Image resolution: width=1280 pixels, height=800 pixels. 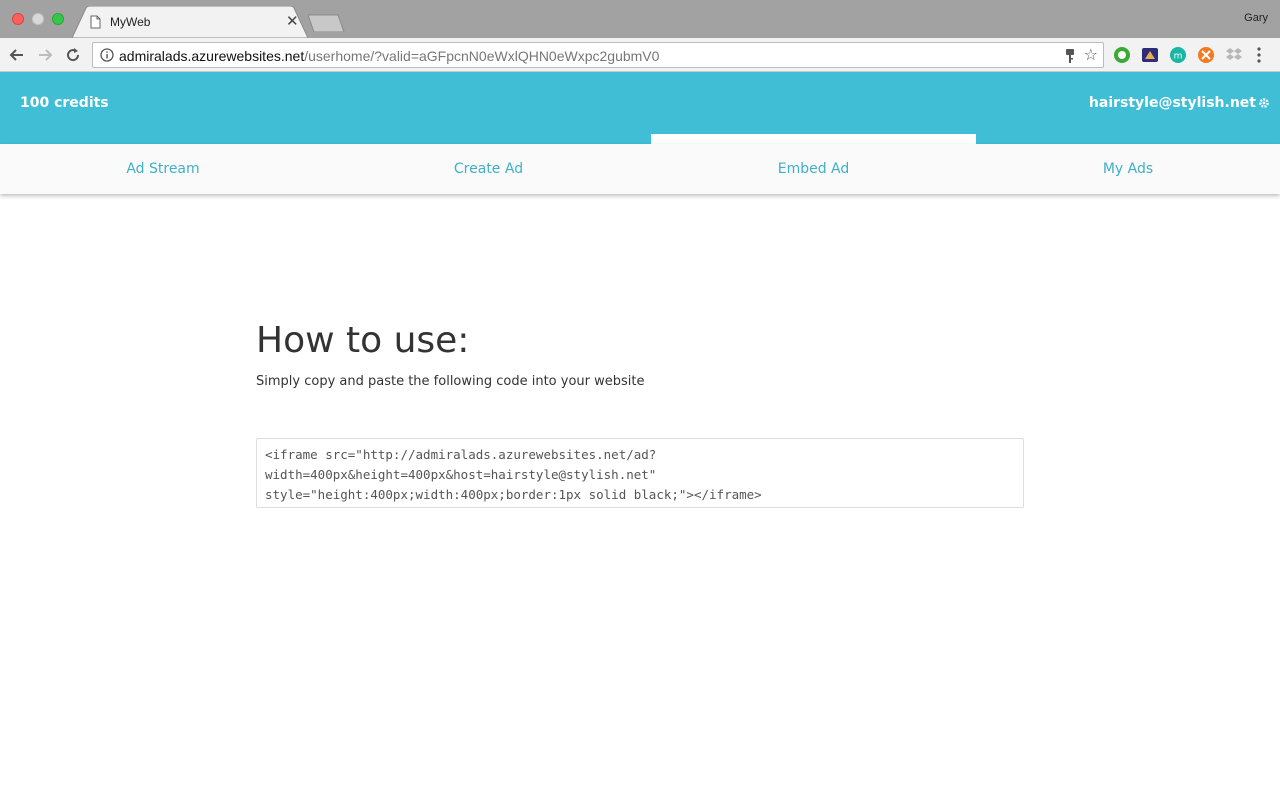 I want to click on tab-my-ads: My Ads, so click(x=1128, y=169).